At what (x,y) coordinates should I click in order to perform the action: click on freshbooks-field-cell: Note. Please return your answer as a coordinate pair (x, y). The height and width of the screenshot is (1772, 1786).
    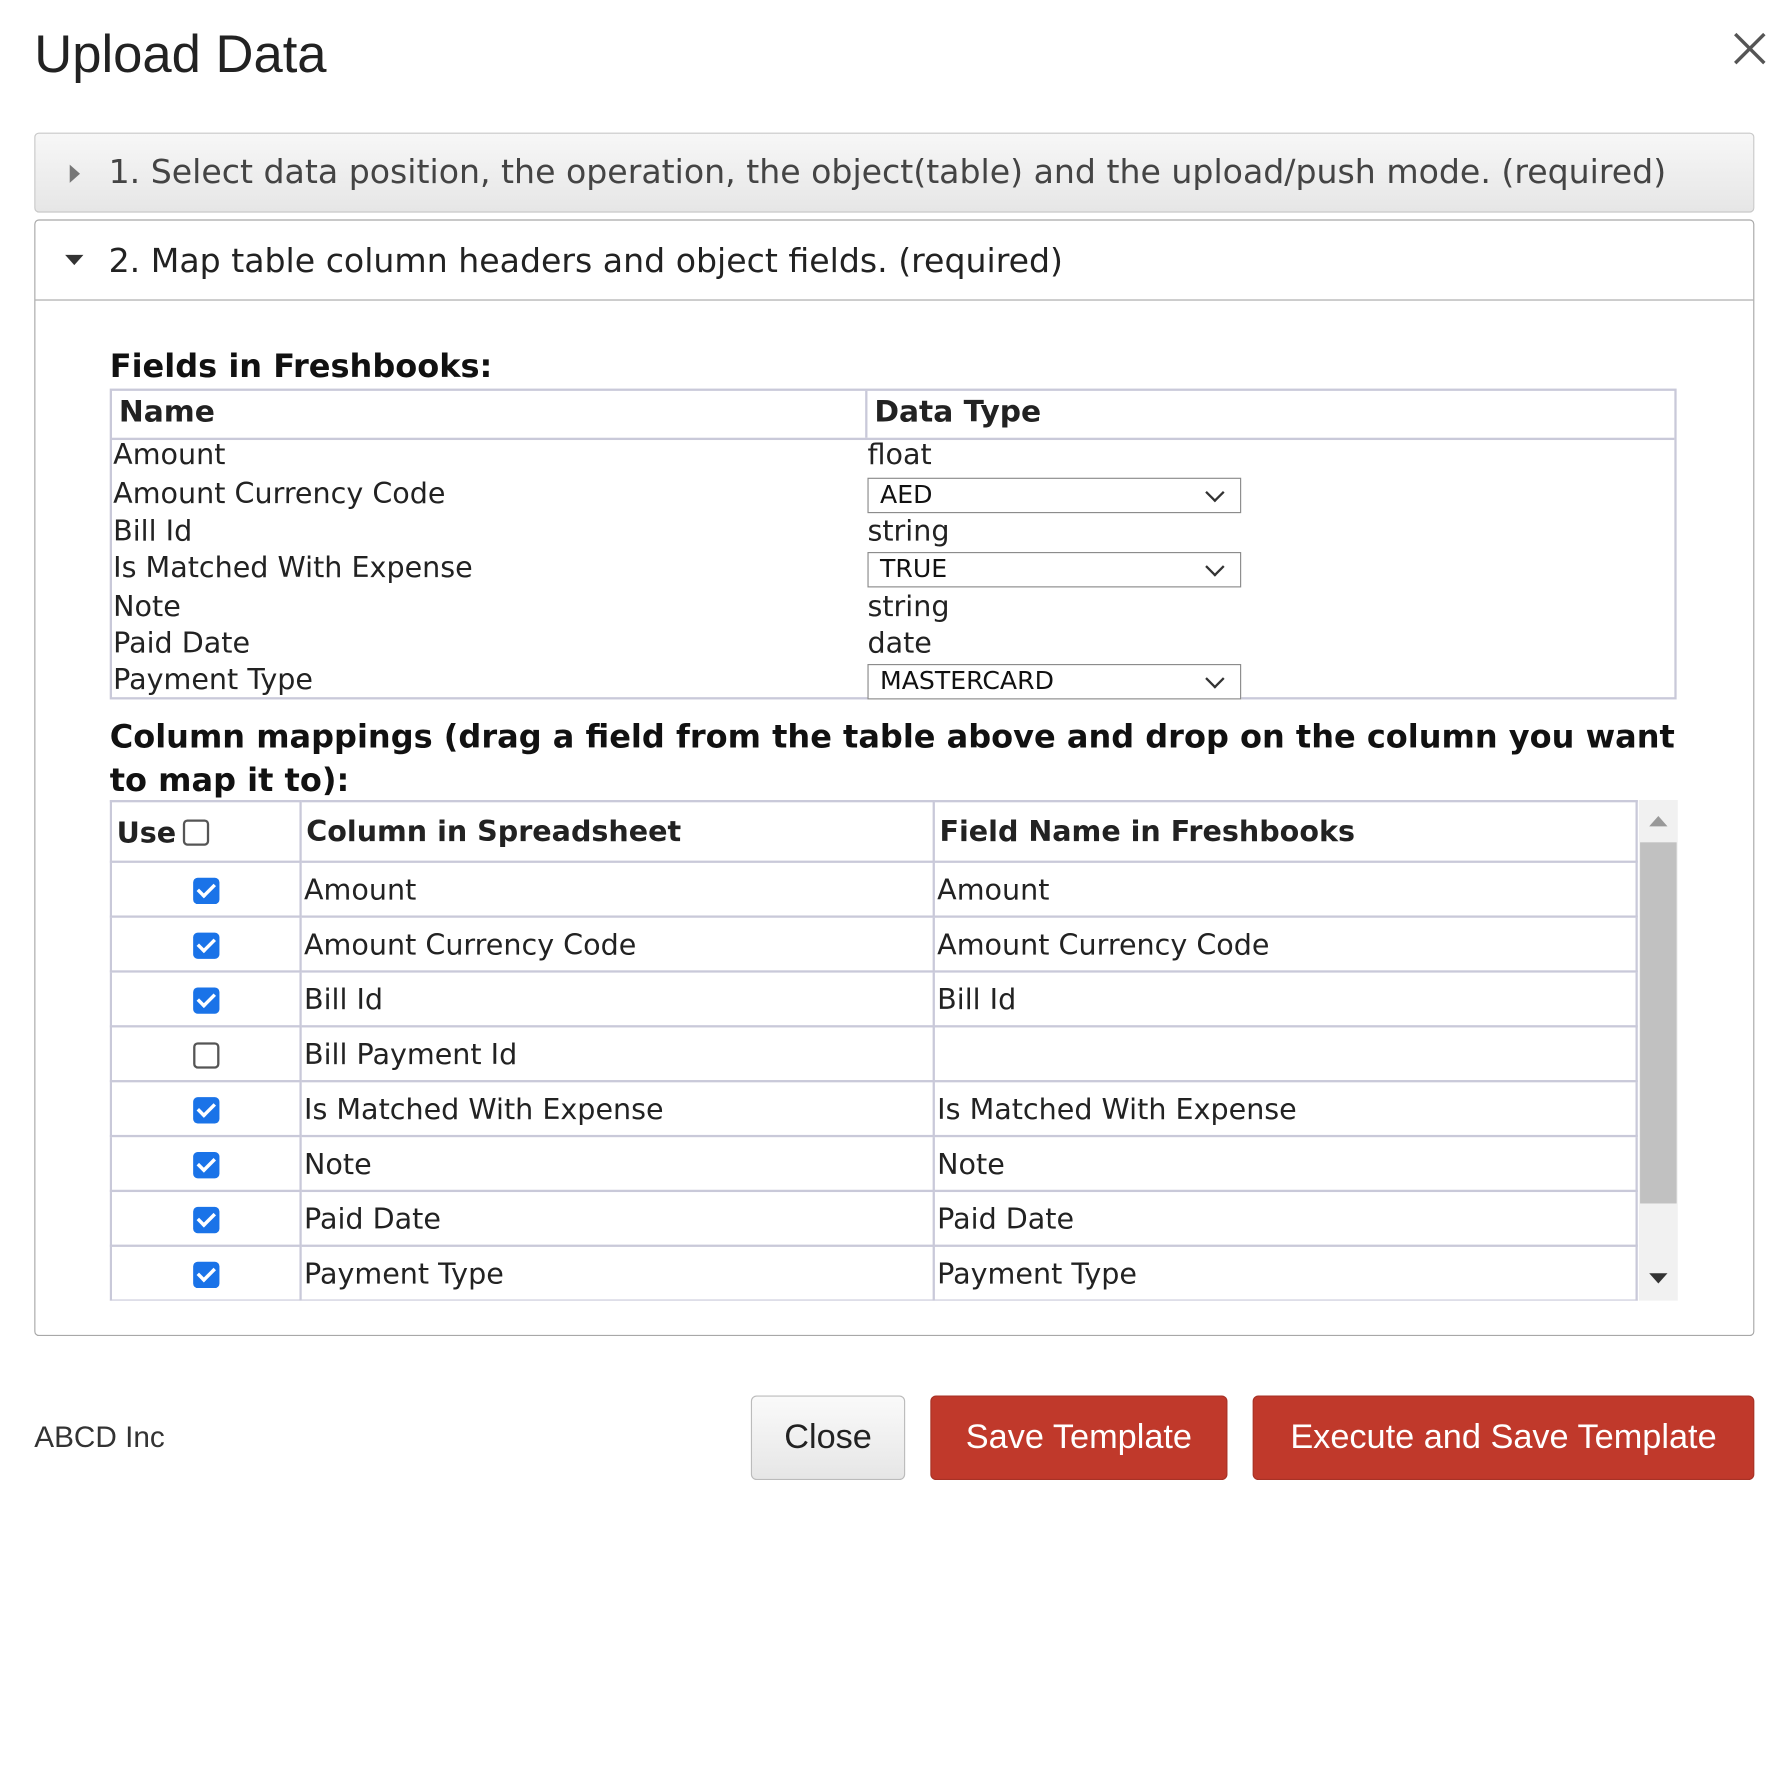
    Looking at the image, I should click on (1285, 1163).